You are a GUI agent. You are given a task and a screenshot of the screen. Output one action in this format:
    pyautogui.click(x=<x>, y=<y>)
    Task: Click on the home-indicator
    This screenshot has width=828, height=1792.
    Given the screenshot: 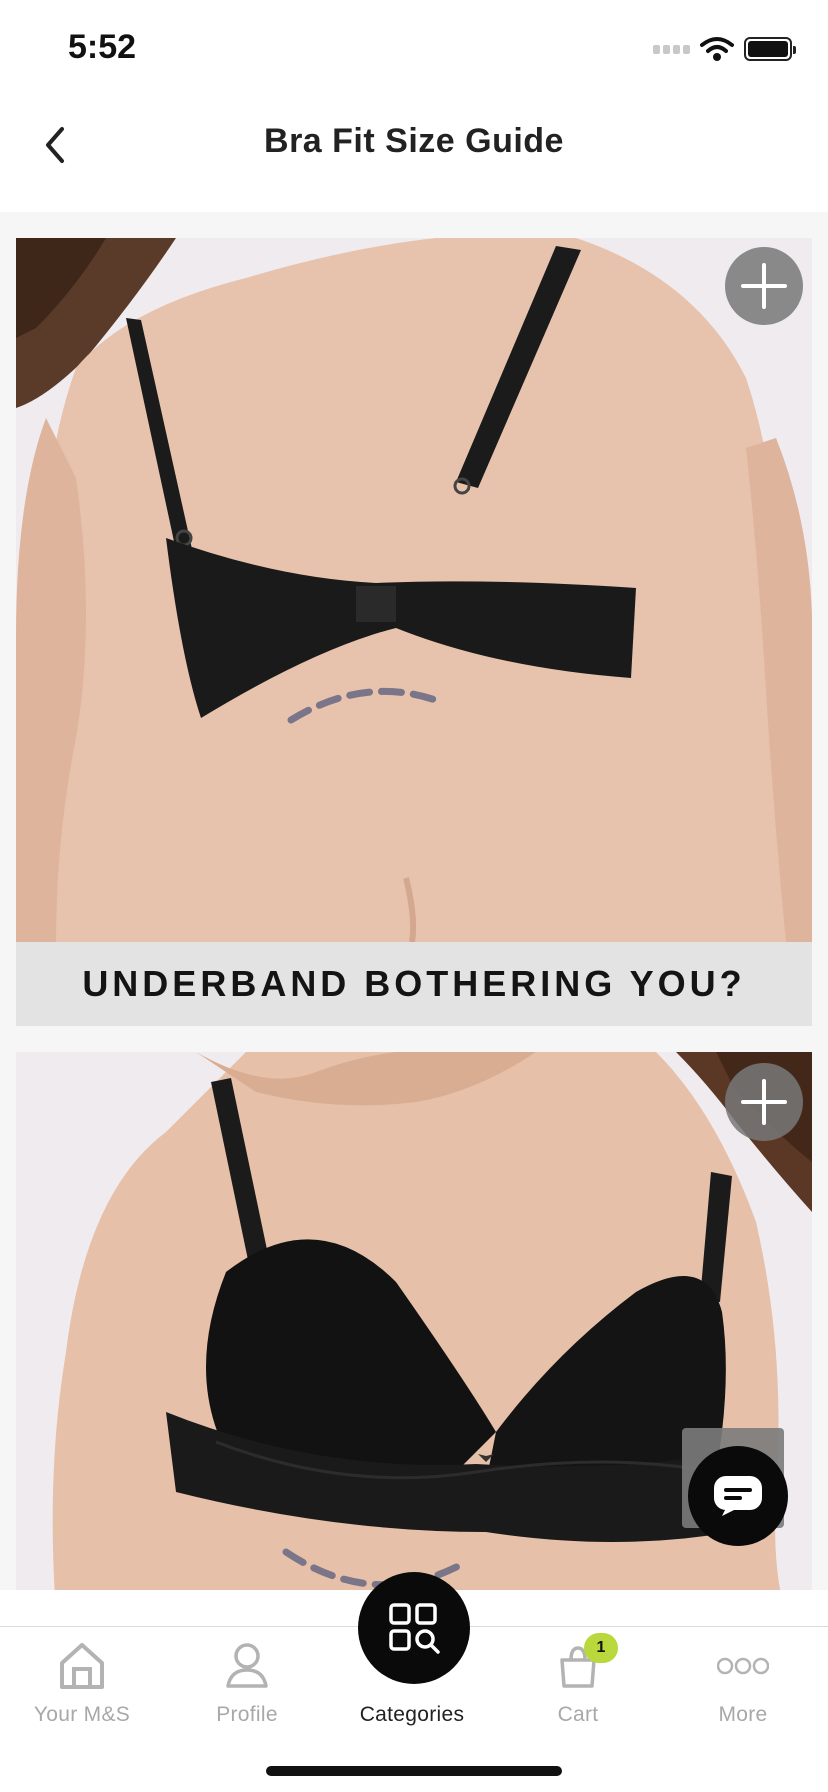 What is the action you would take?
    pyautogui.click(x=414, y=1771)
    